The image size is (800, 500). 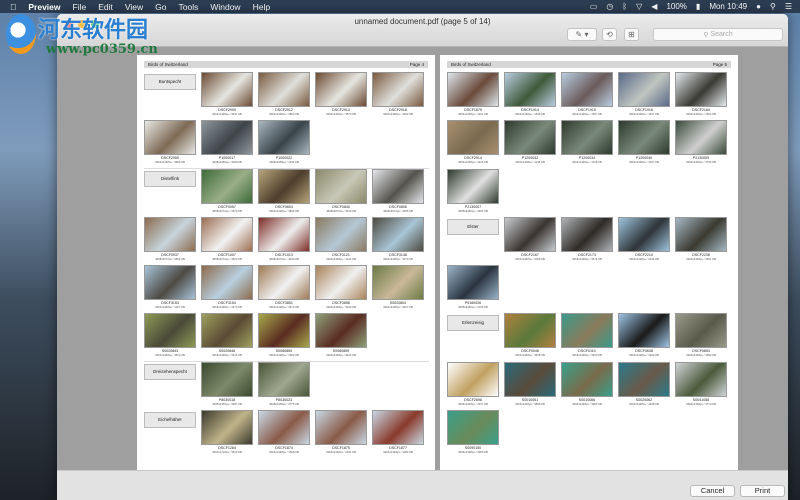 I want to click on rotate-button: ⟲, so click(x=609, y=34).